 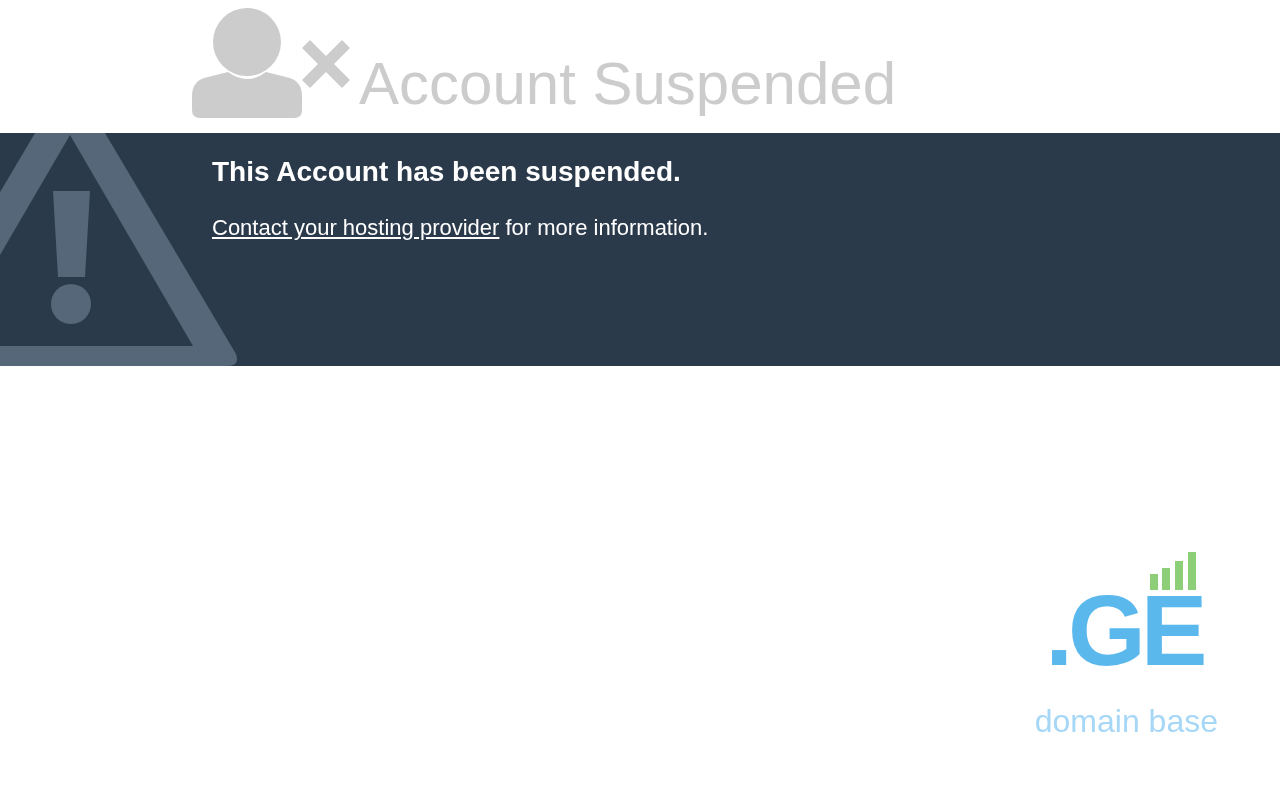 I want to click on bar-chart-icon, so click(x=1173, y=571).